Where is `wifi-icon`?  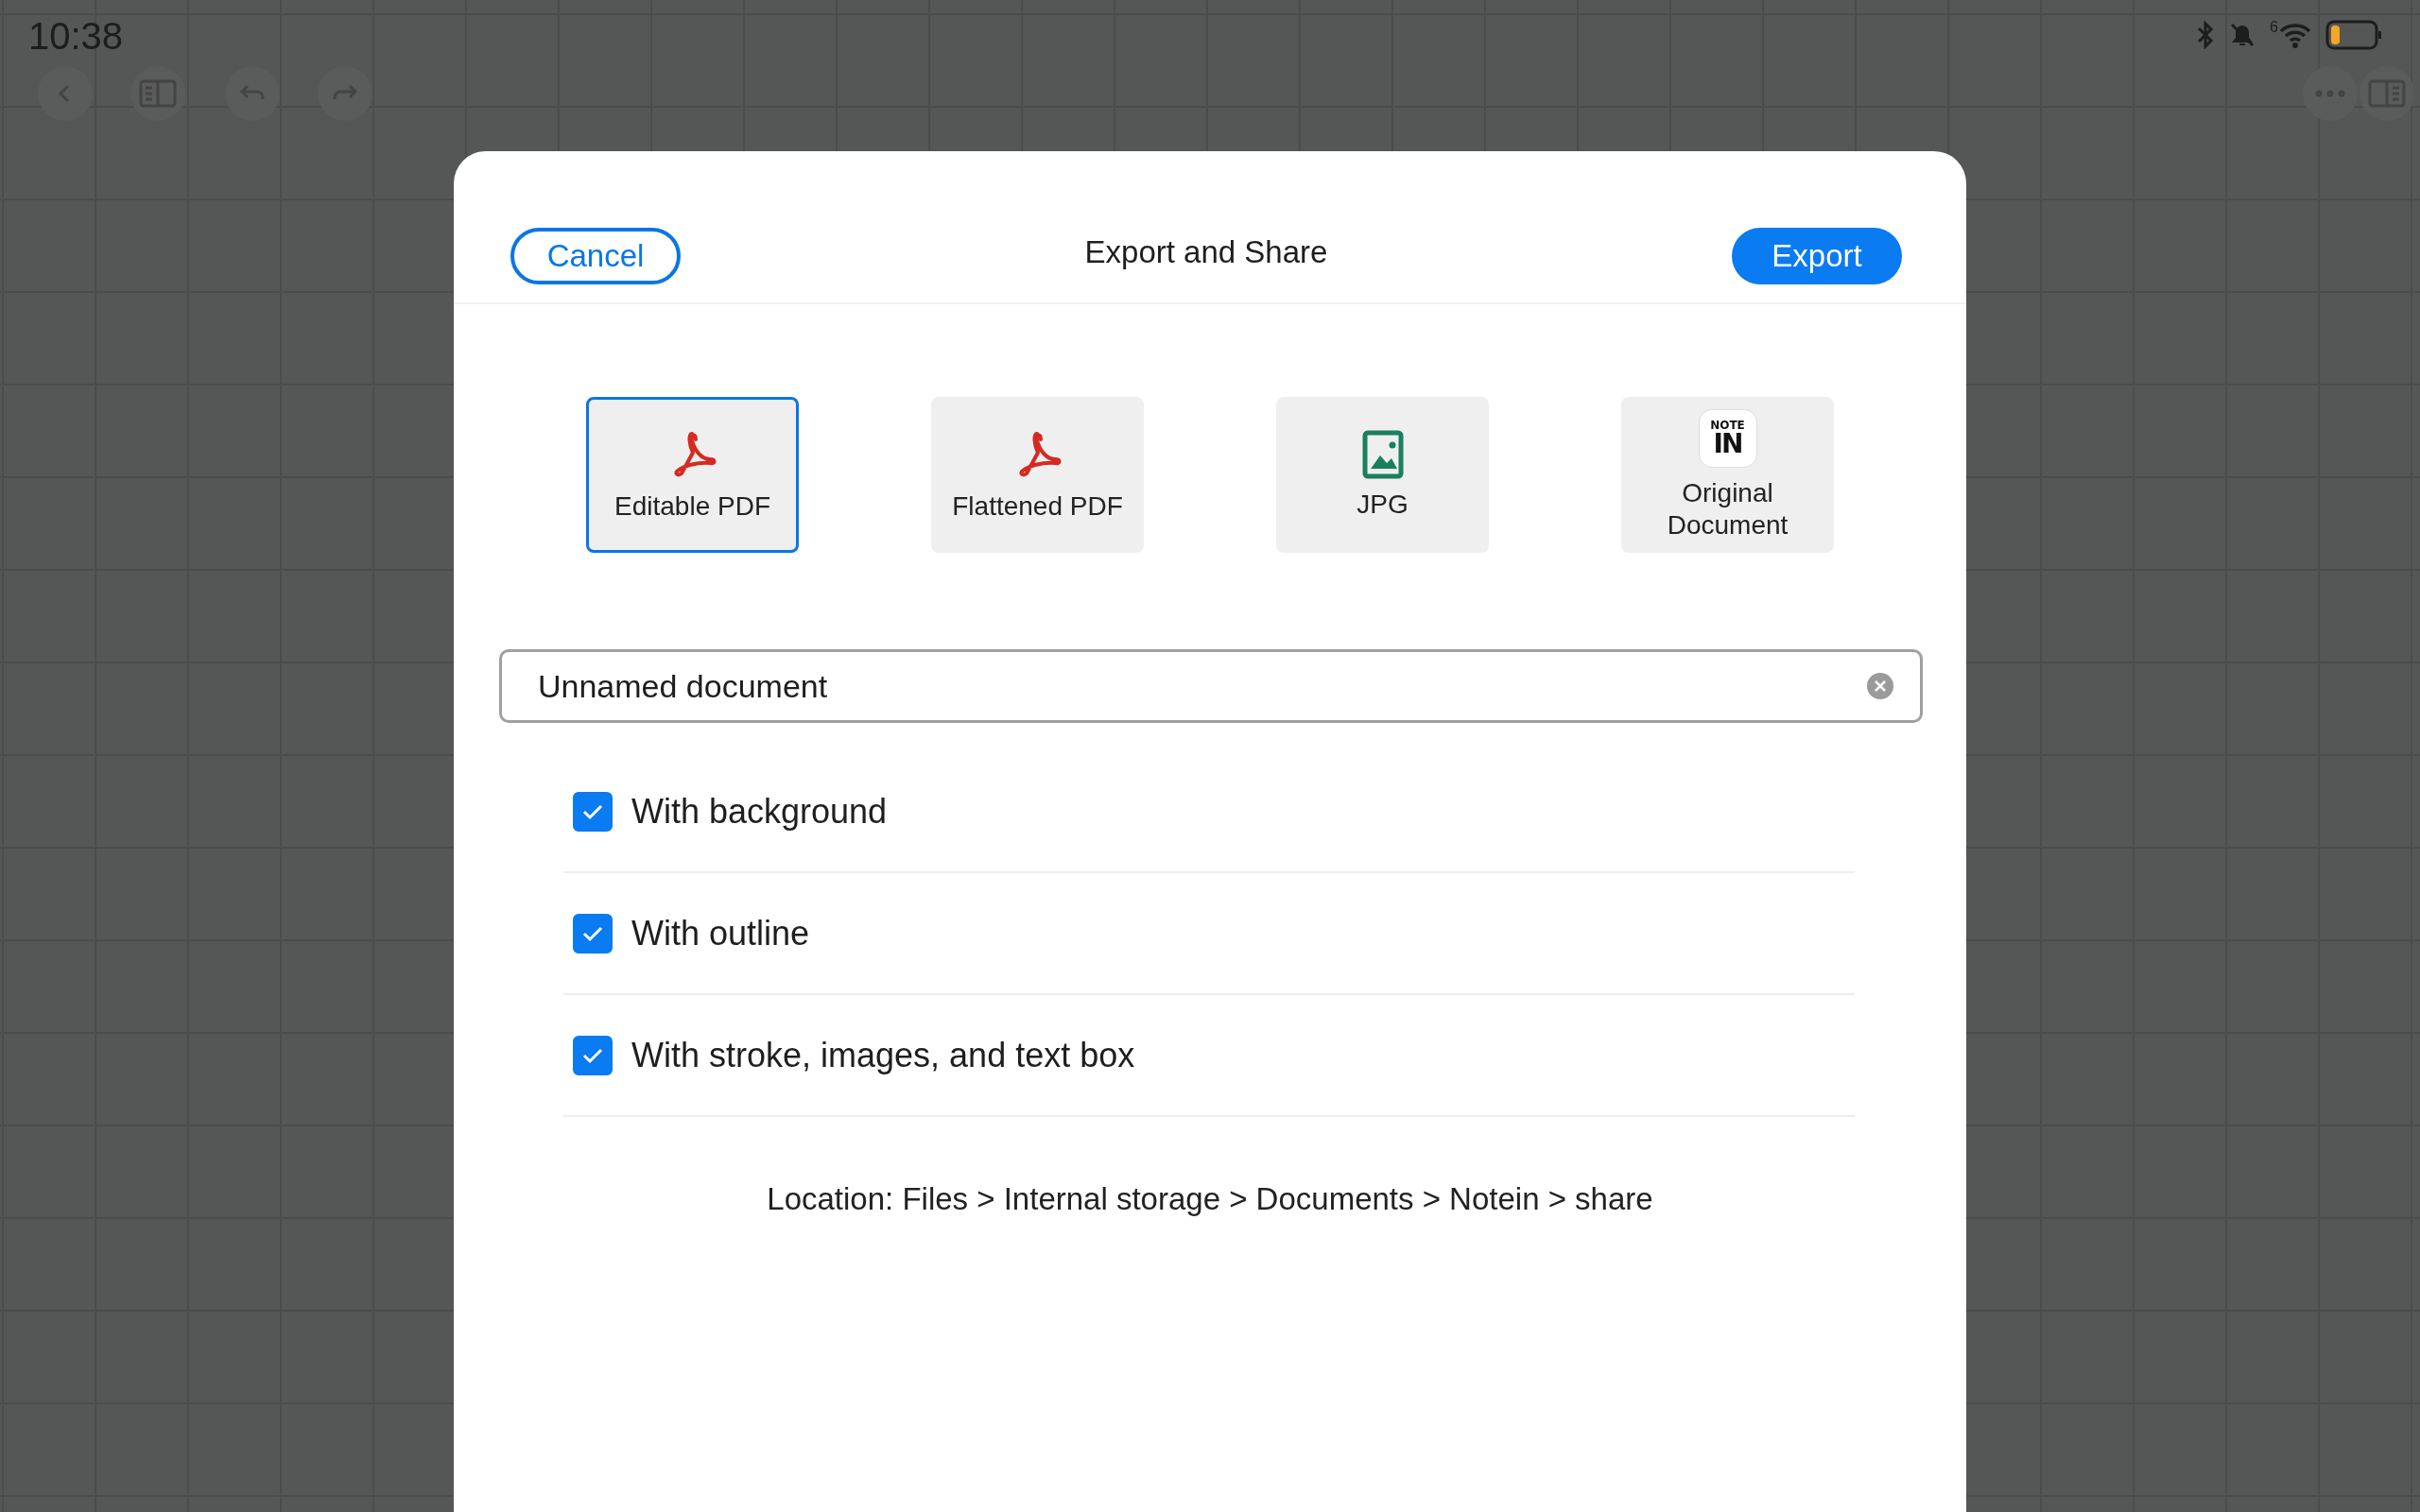
wifi-icon is located at coordinates (2295, 35).